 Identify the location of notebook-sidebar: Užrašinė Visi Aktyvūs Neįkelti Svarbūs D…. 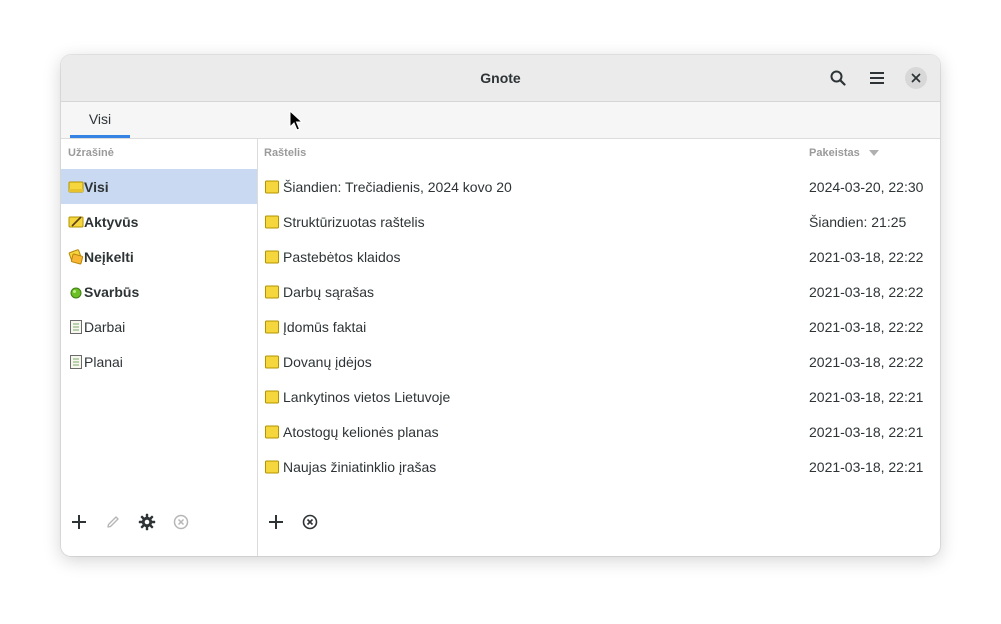
(159, 347).